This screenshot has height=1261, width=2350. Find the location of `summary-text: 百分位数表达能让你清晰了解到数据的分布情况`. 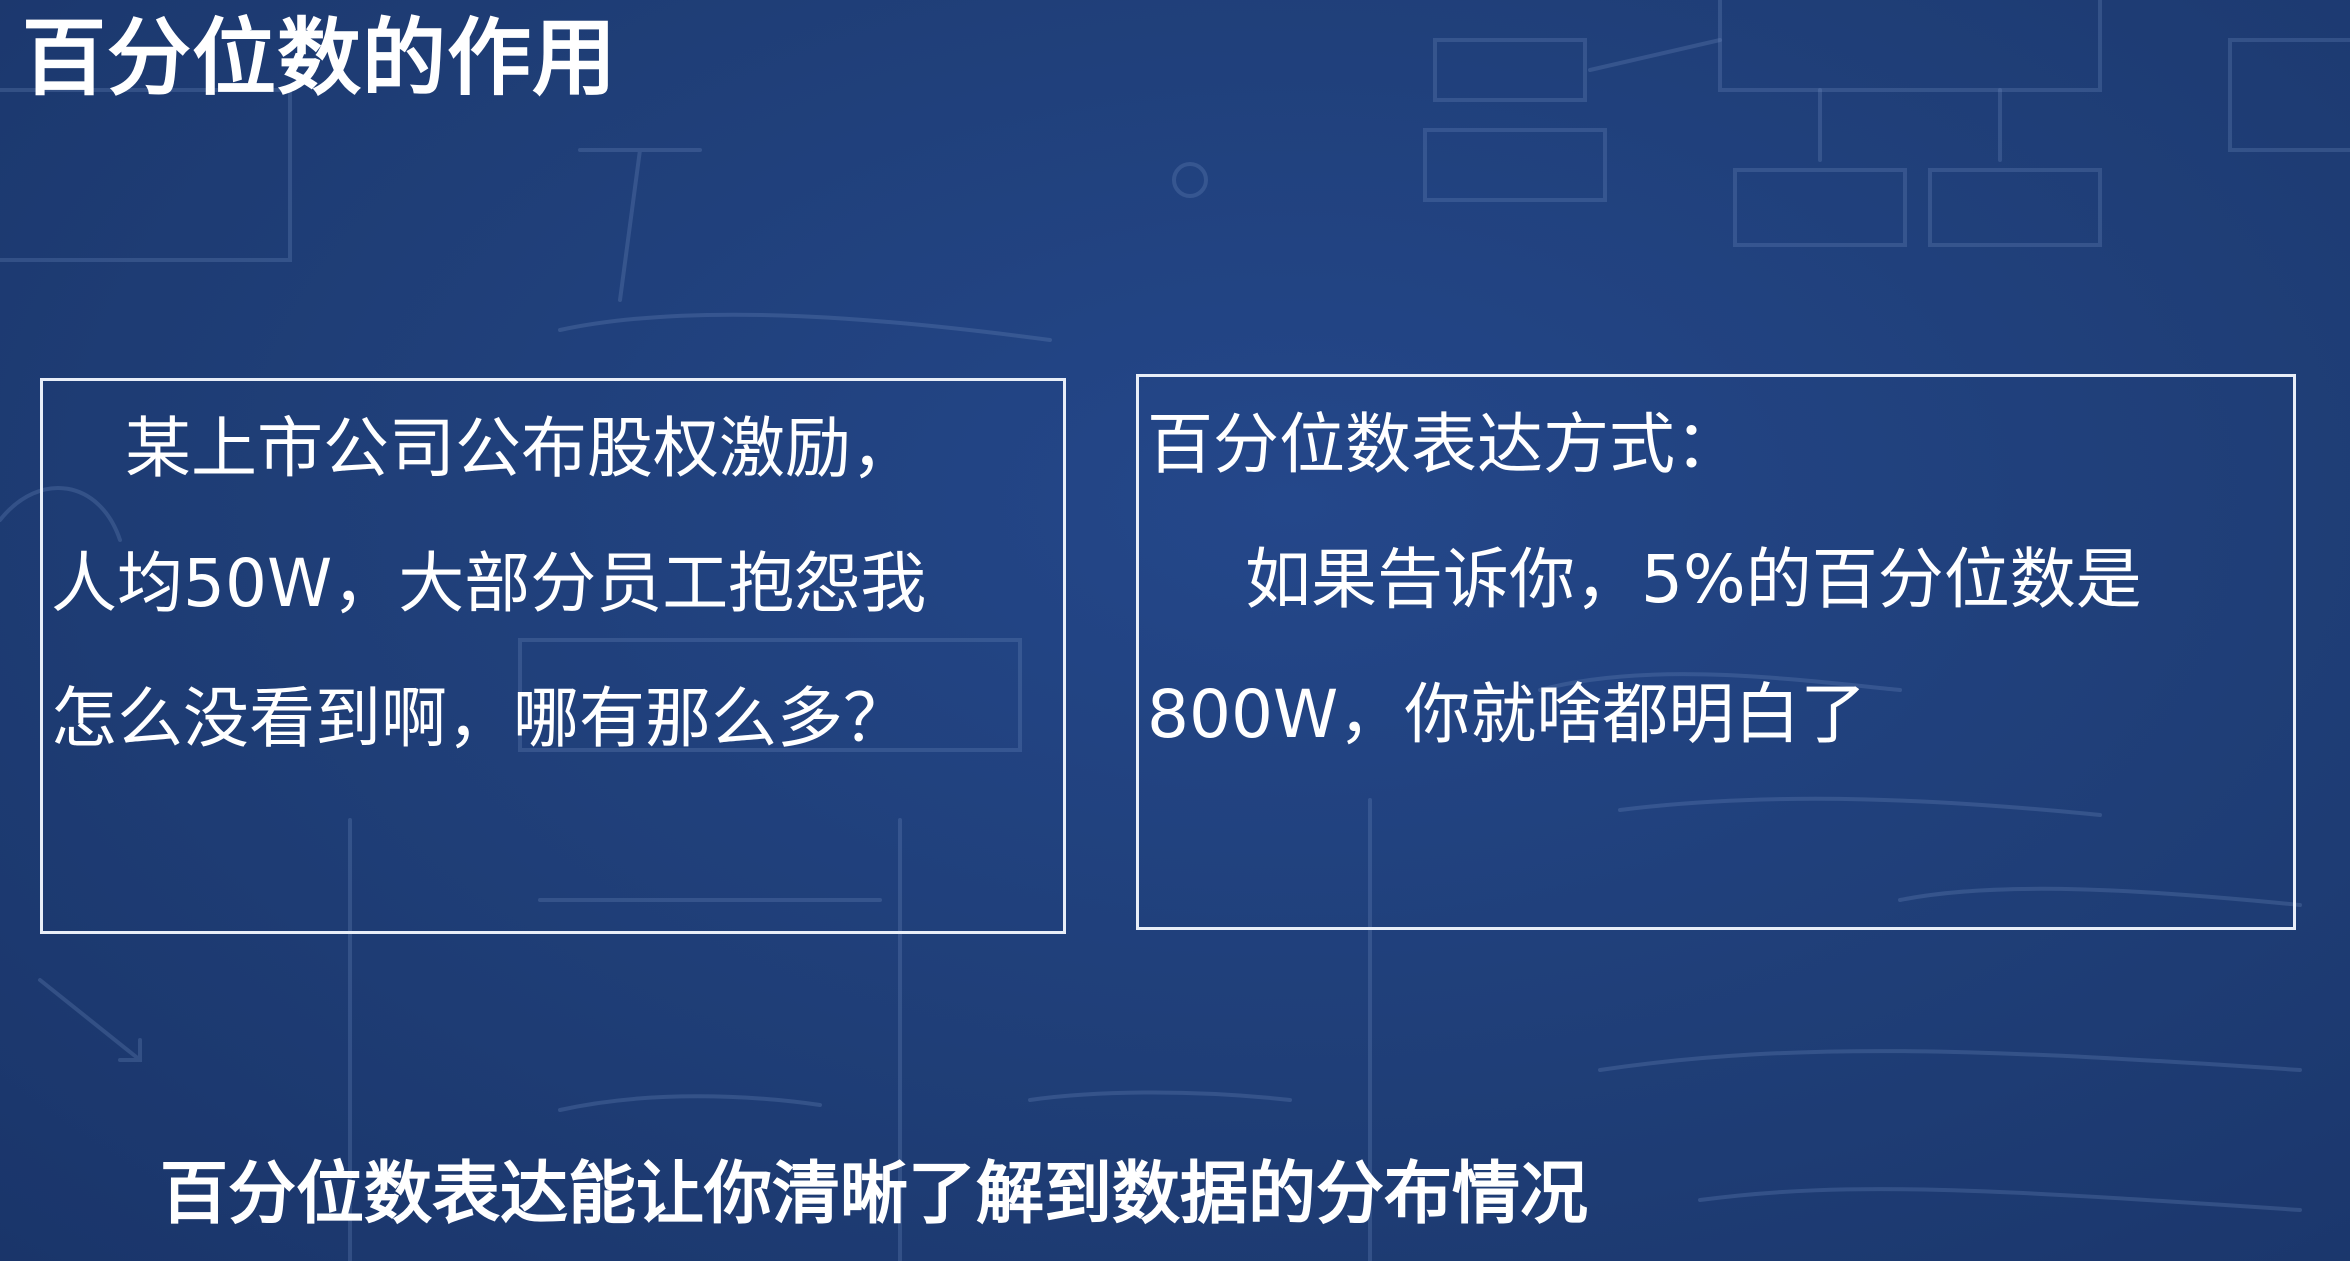

summary-text: 百分位数表达能让你清晰了解到数据的分布情况 is located at coordinates (874, 1194).